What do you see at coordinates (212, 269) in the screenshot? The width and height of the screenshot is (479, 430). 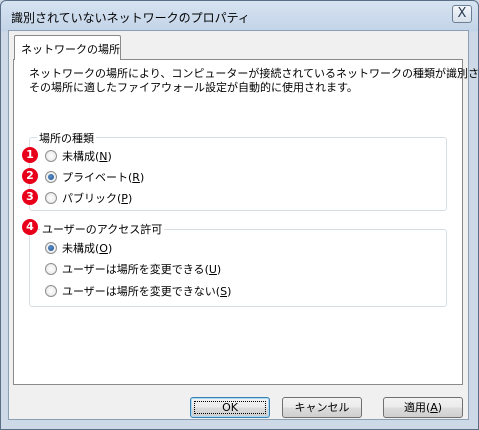 I see `hotkey: U` at bounding box center [212, 269].